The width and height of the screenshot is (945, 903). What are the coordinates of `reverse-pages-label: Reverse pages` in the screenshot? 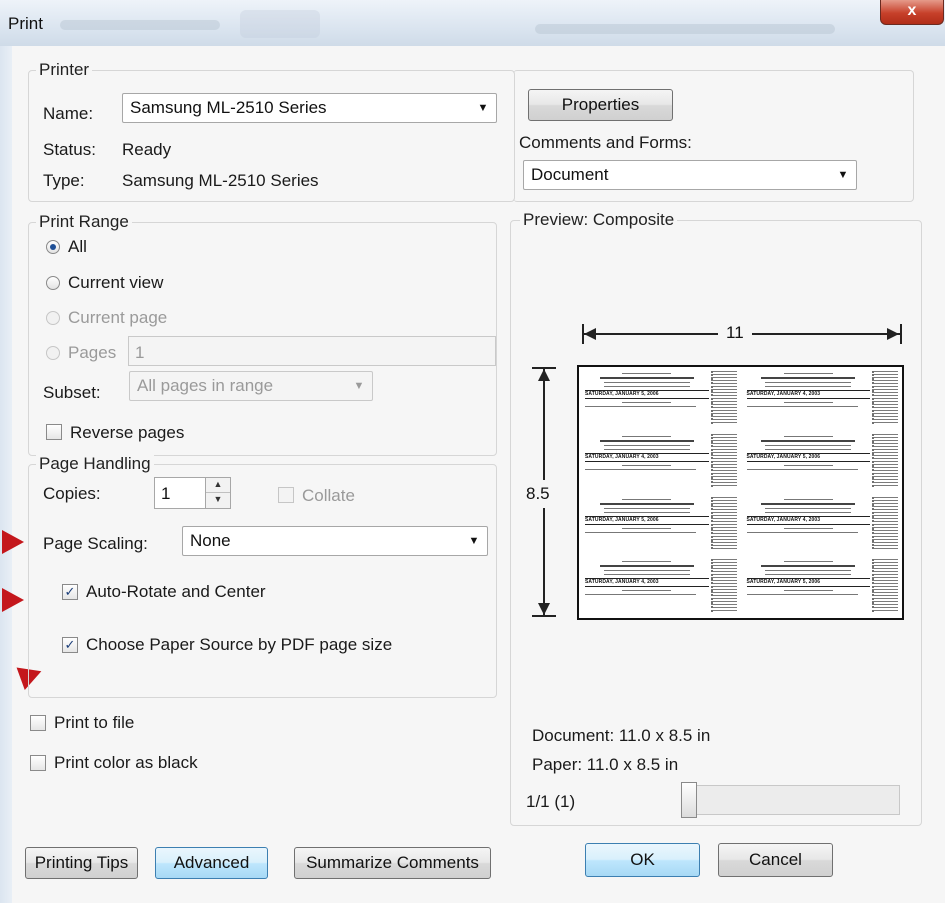 It's located at (127, 433).